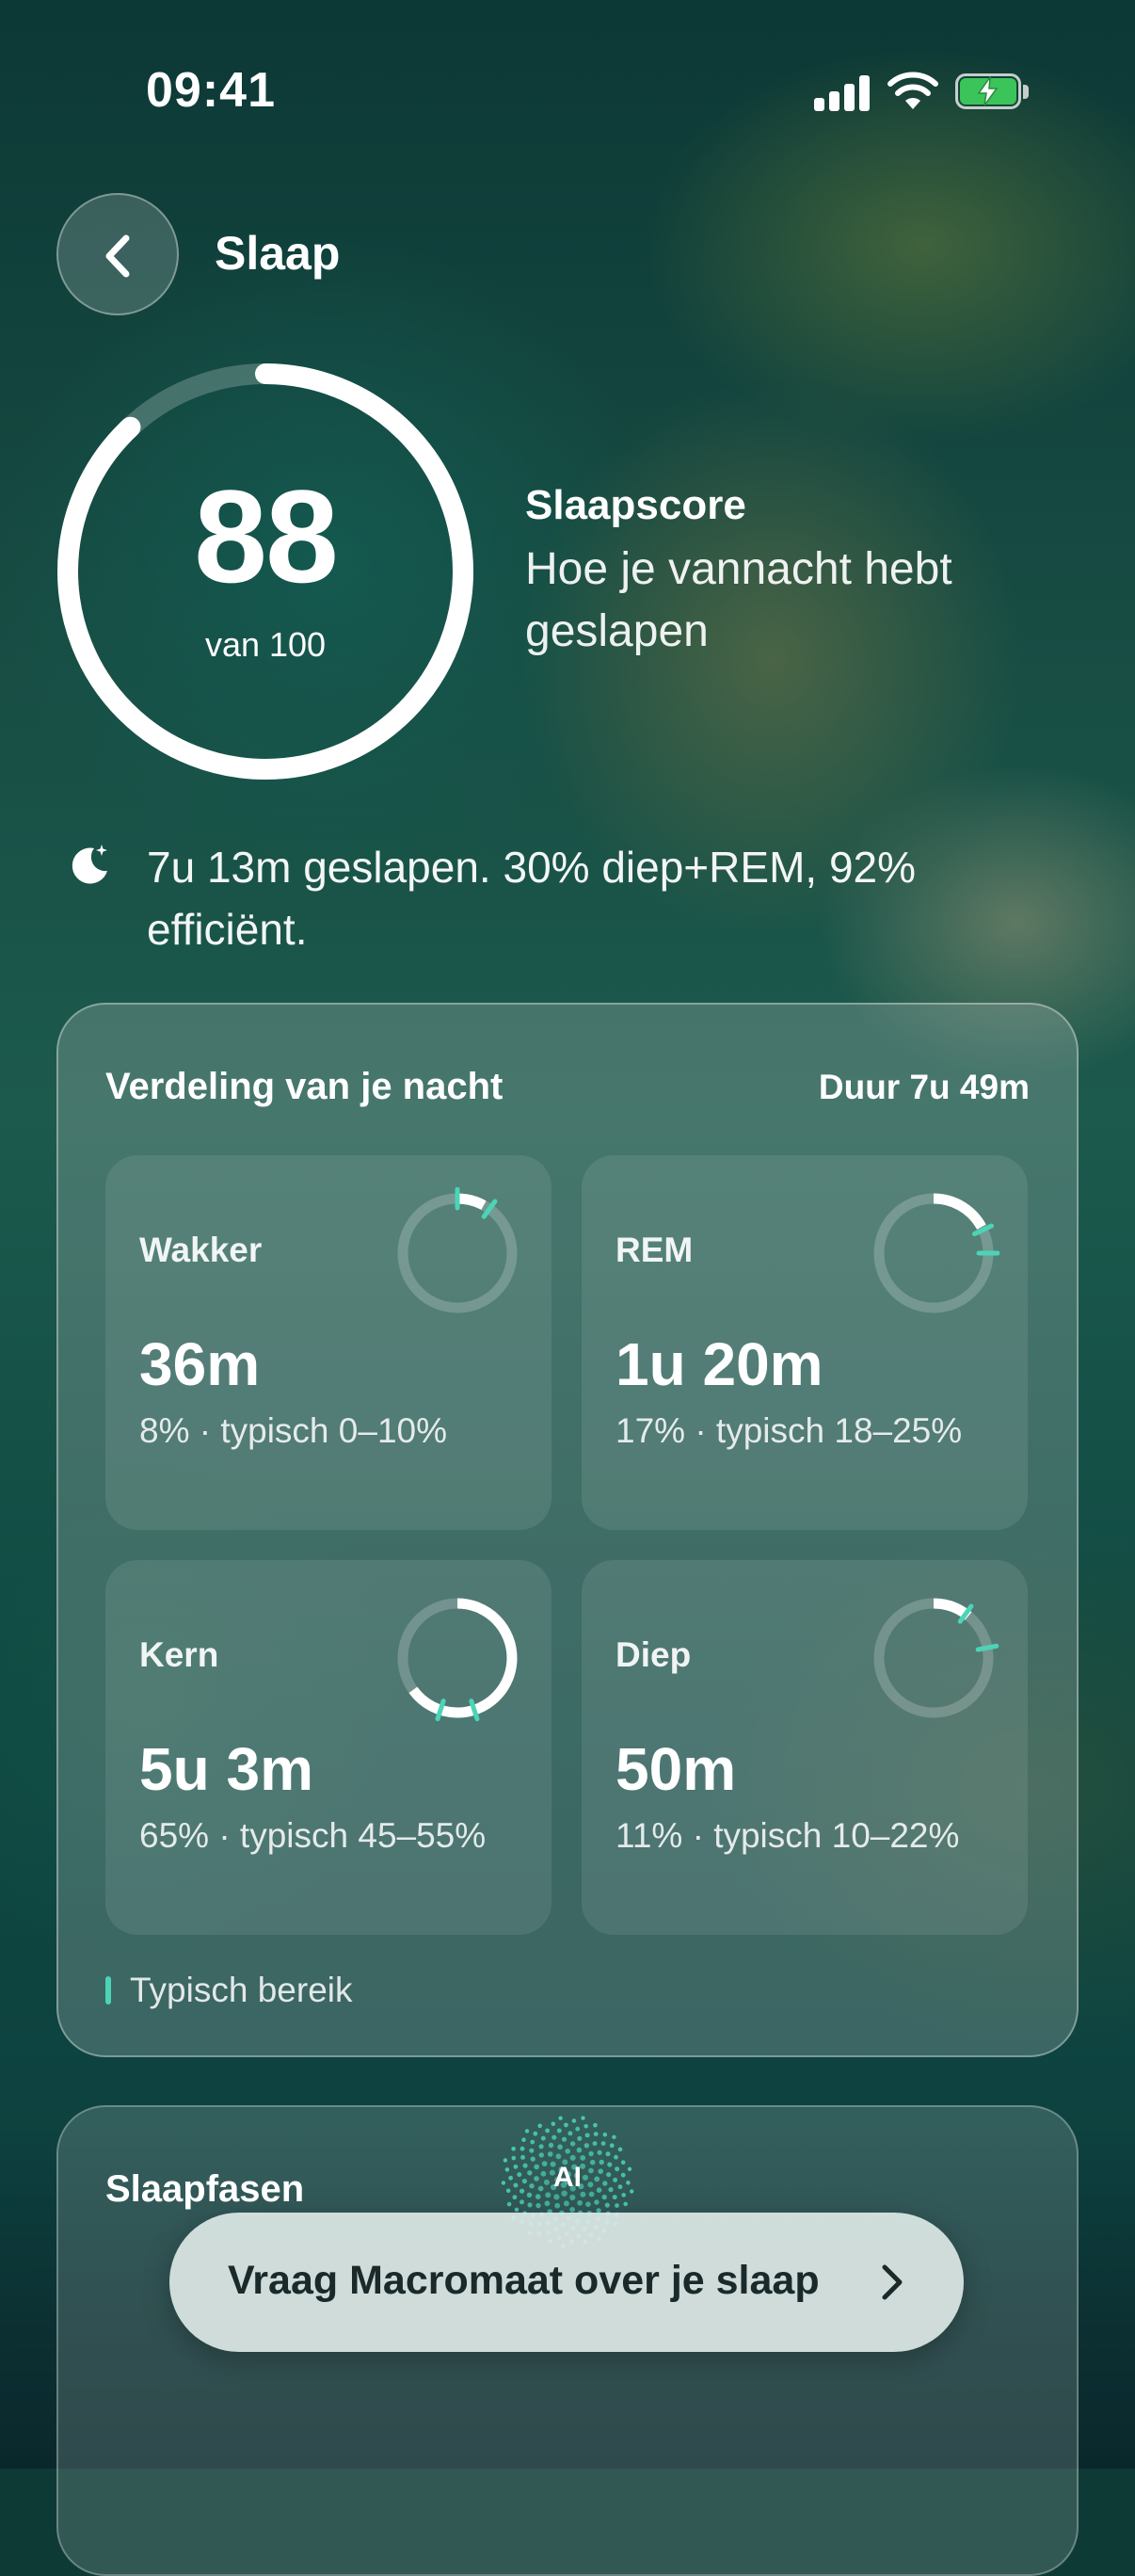  What do you see at coordinates (278, 253) in the screenshot?
I see `page-title: Slaap` at bounding box center [278, 253].